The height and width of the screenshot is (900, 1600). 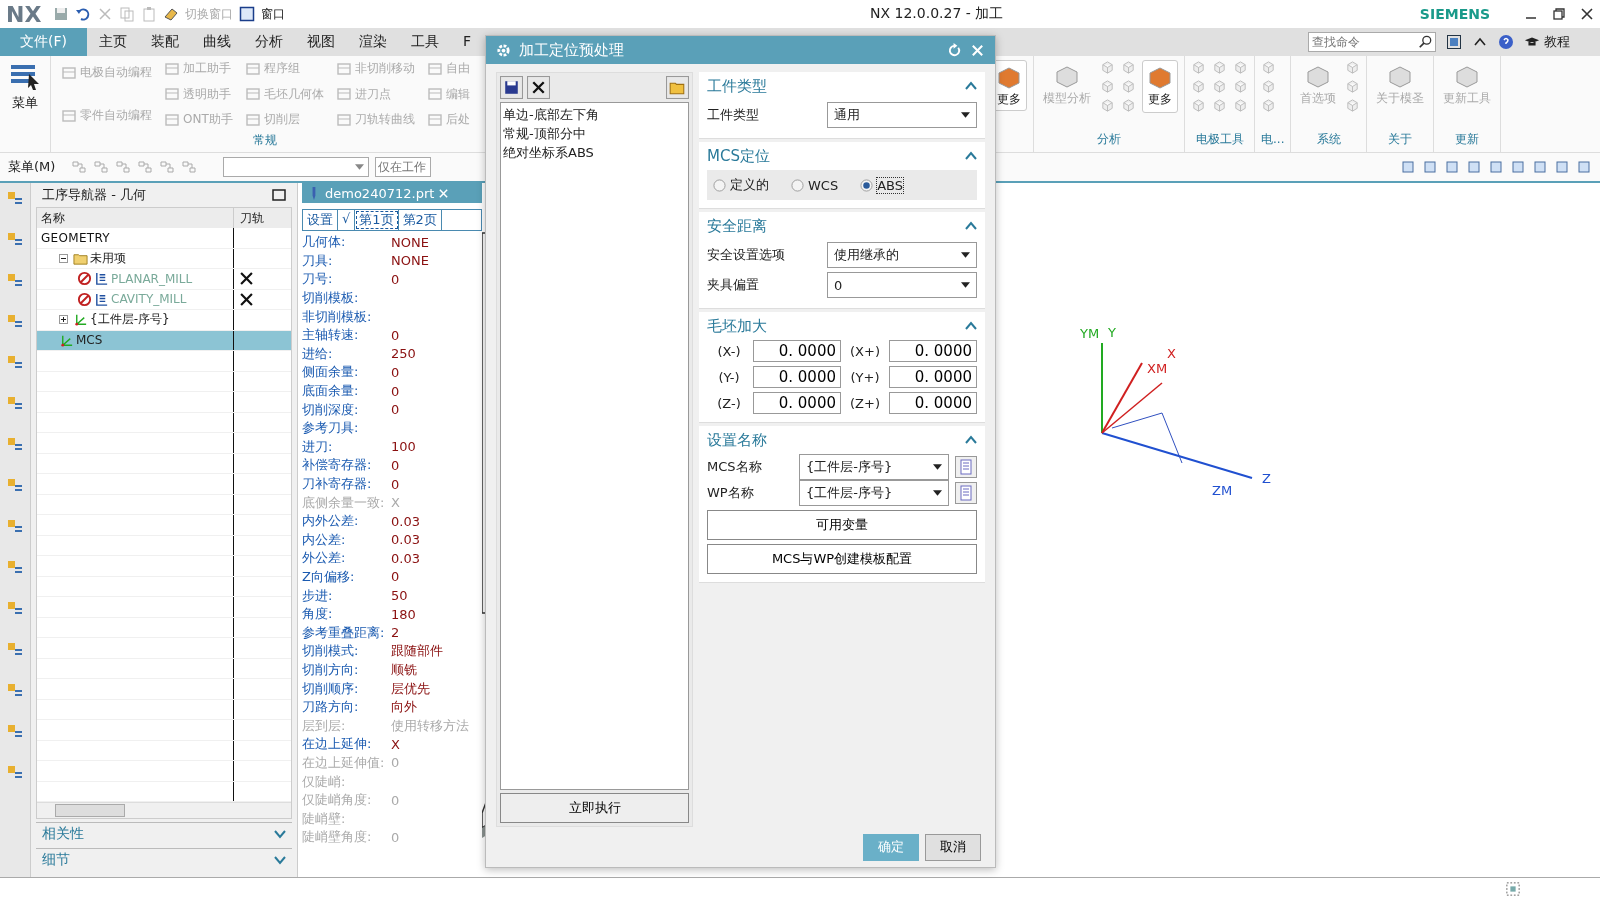 What do you see at coordinates (882, 185) in the screenshot?
I see `radio-option: ABS` at bounding box center [882, 185].